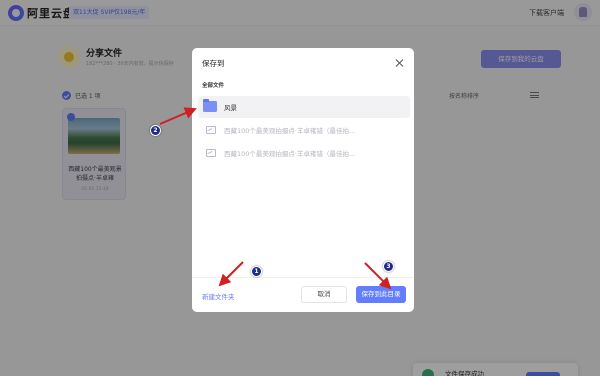 The width and height of the screenshot is (600, 376). I want to click on step-badge-1: 1, so click(256, 271).